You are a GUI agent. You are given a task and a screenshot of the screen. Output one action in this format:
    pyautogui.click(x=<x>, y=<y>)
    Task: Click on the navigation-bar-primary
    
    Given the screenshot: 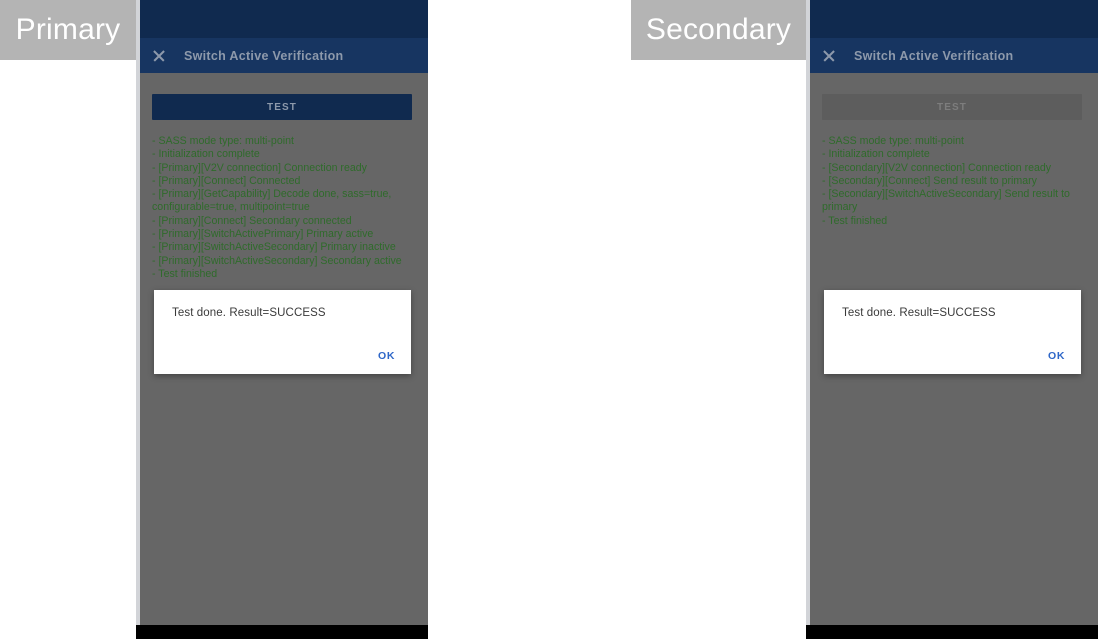 What is the action you would take?
    pyautogui.click(x=282, y=632)
    